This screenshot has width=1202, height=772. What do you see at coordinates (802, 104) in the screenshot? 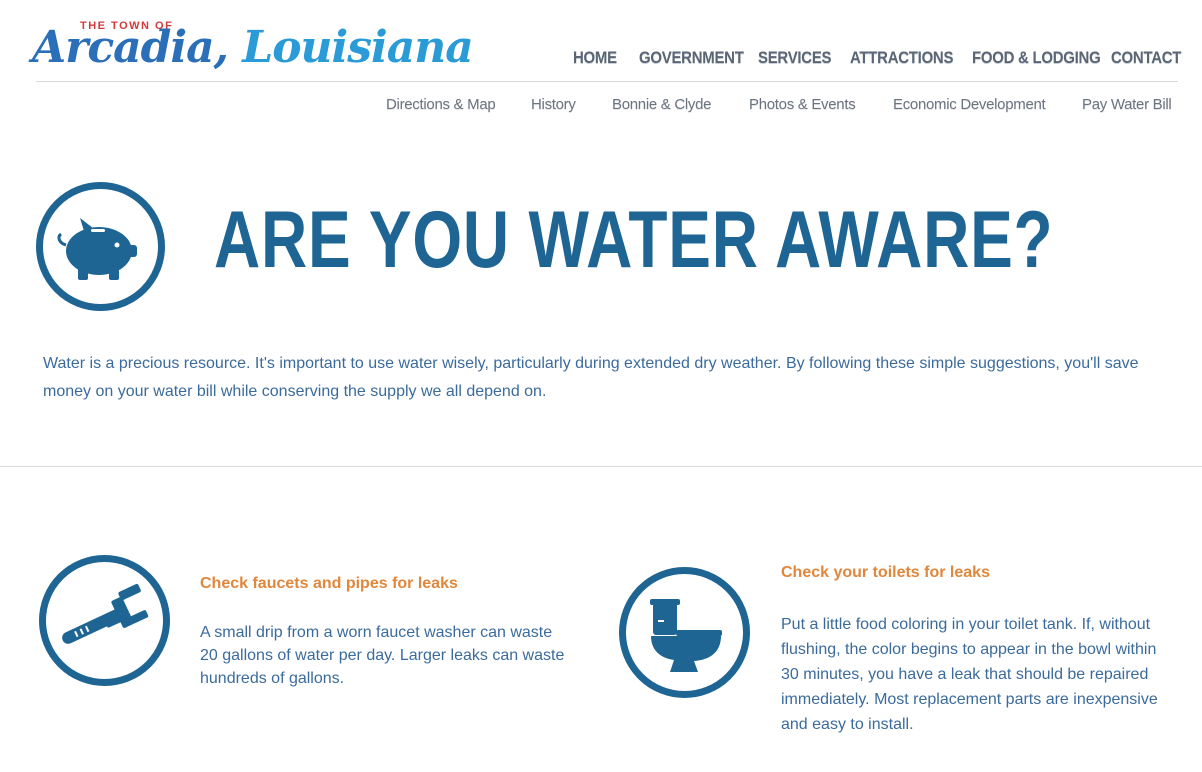
I see `subnav-photos-events: Photos & Events` at bounding box center [802, 104].